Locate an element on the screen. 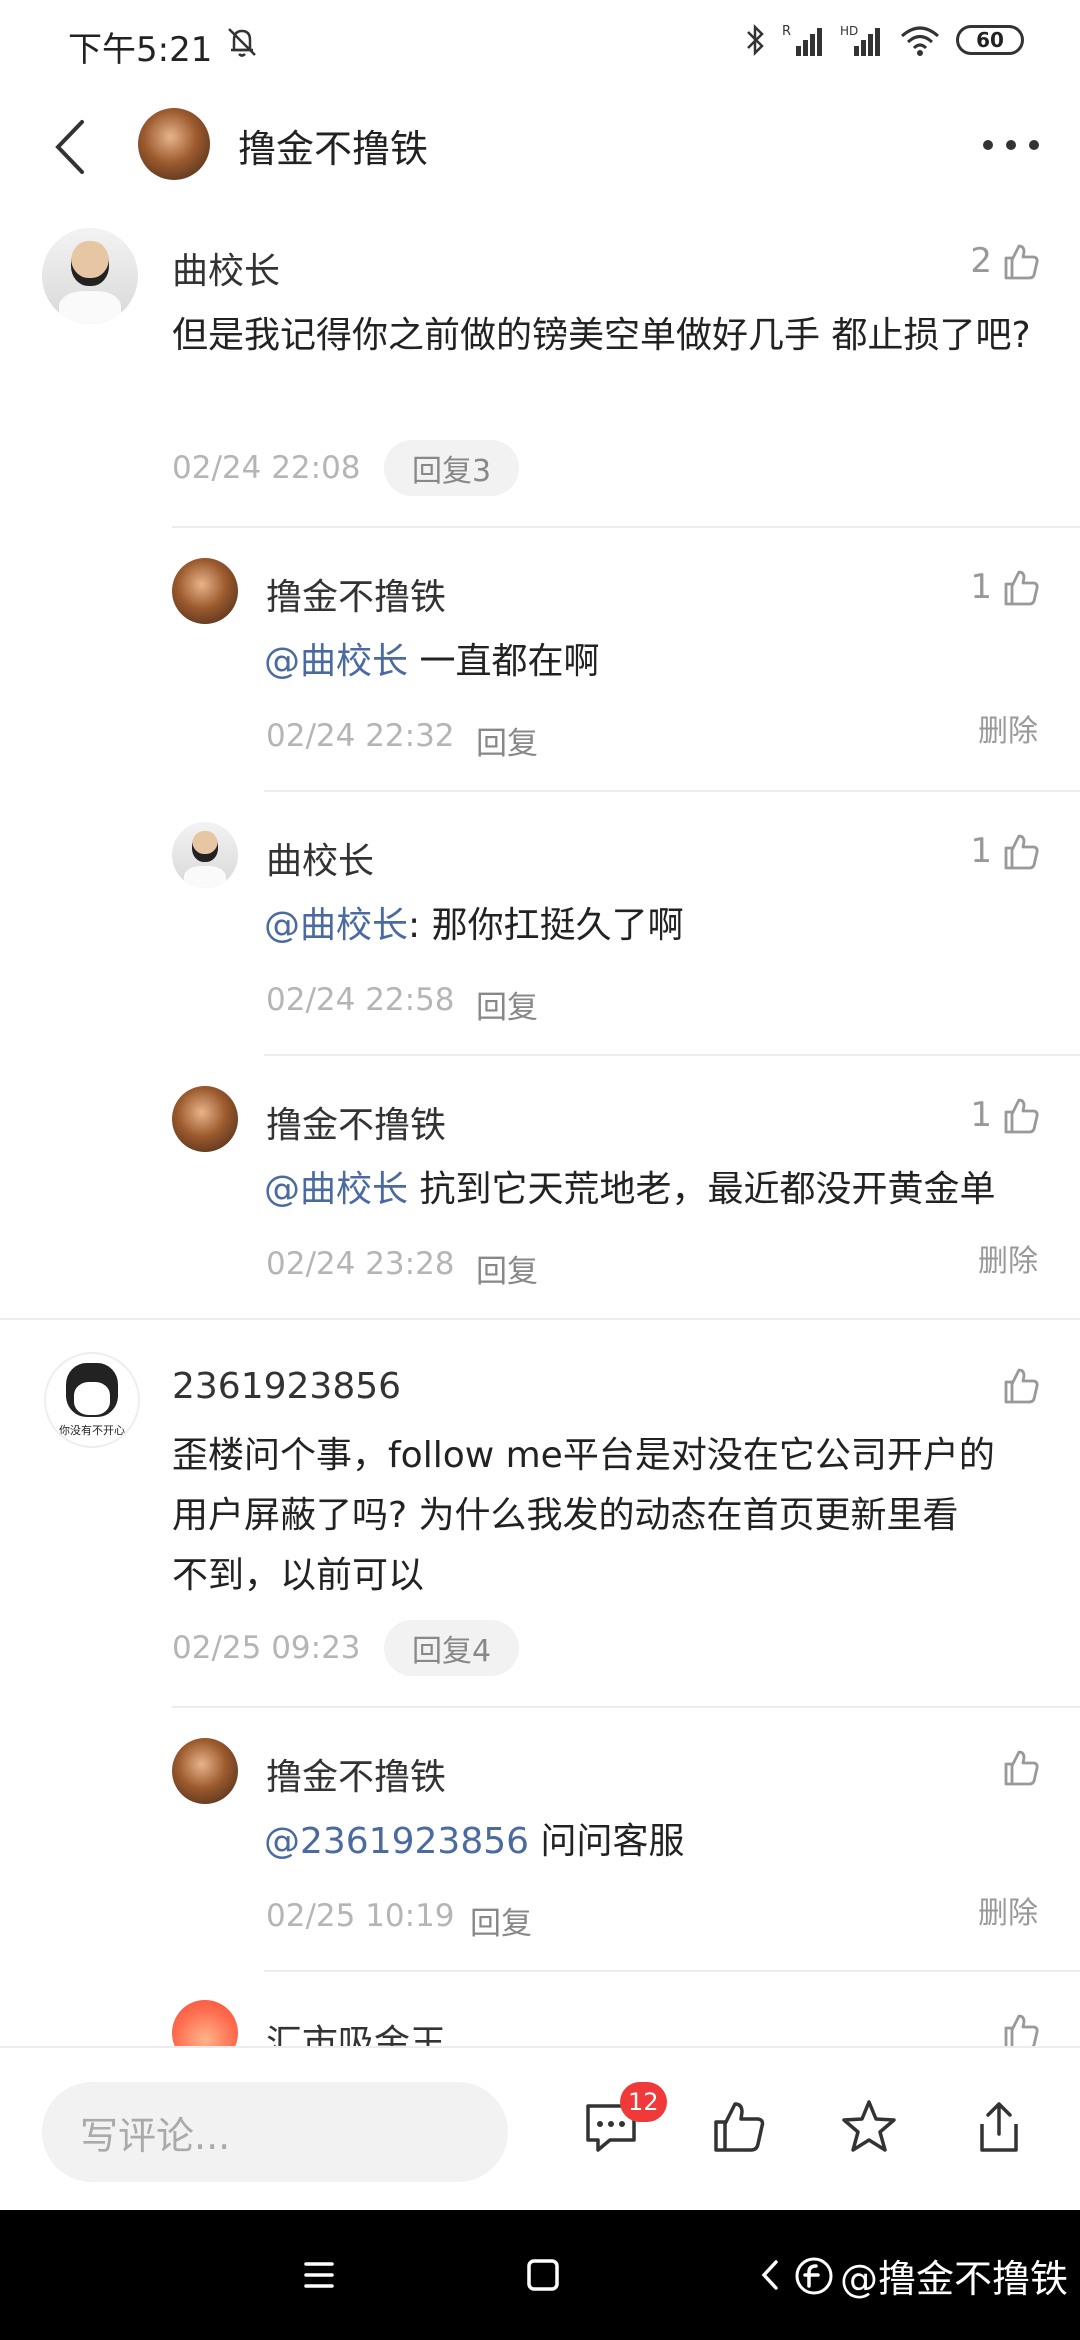 The width and height of the screenshot is (1080, 2340). reply-time: 02/24 23:28 is located at coordinates (360, 1264).